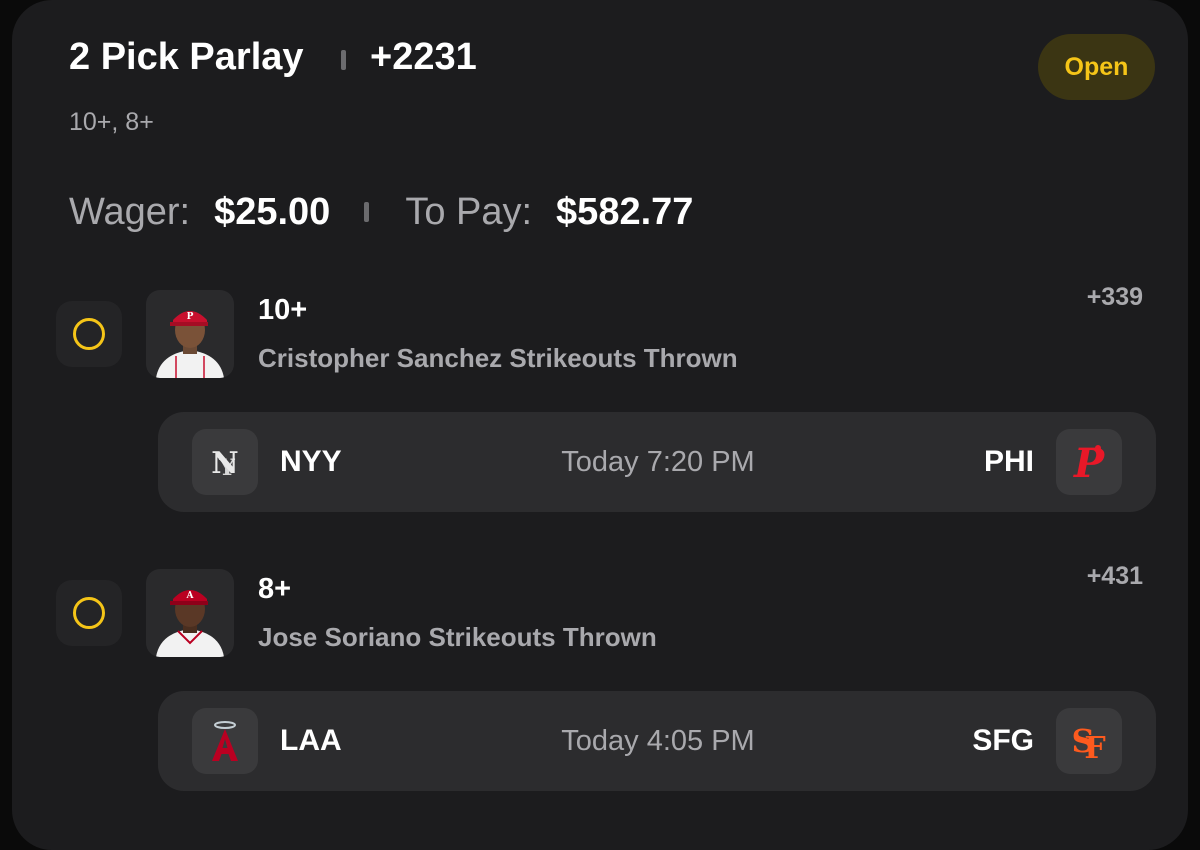  Describe the element at coordinates (311, 461) in the screenshot. I see `away-team: NYY` at that location.